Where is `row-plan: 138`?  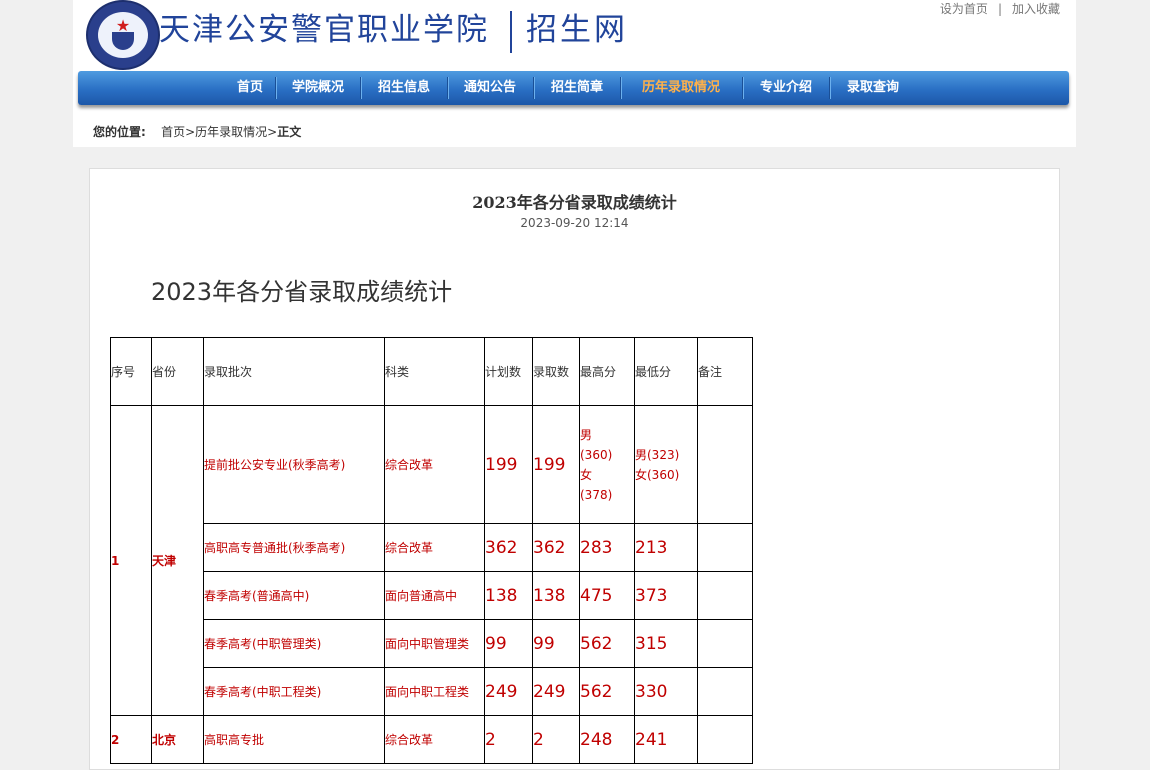
row-plan: 138 is located at coordinates (508, 595).